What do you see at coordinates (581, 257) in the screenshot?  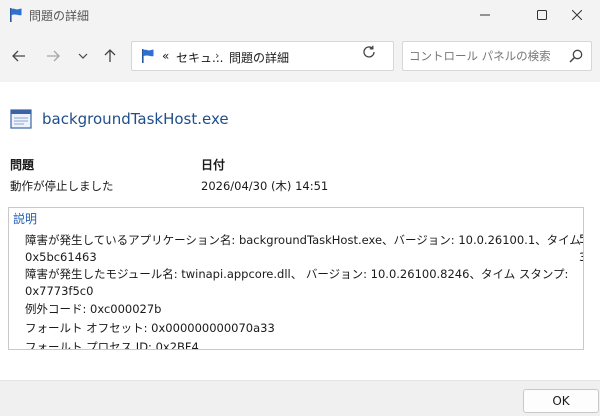 I see `clipped-text: 3` at bounding box center [581, 257].